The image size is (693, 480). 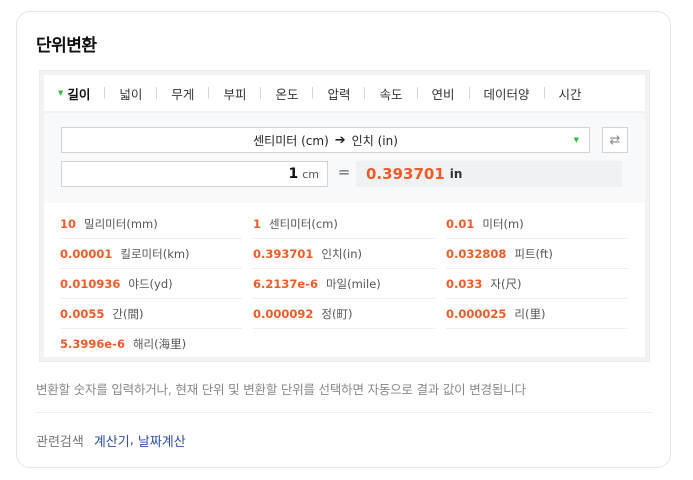 I want to click on dropdown-caret-icon: ▼, so click(x=576, y=140).